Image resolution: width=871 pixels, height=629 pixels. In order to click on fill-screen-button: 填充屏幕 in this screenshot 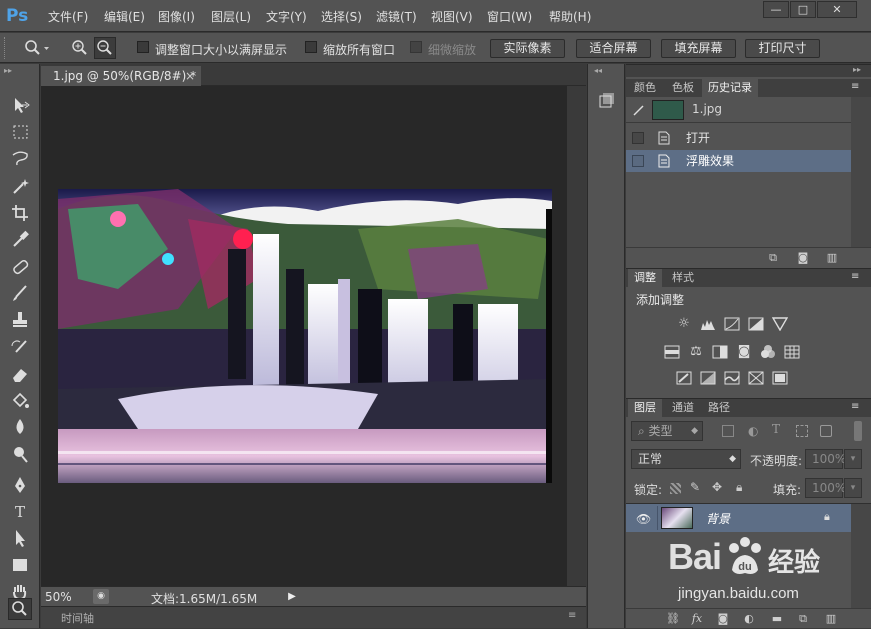, I will do `click(698, 48)`.